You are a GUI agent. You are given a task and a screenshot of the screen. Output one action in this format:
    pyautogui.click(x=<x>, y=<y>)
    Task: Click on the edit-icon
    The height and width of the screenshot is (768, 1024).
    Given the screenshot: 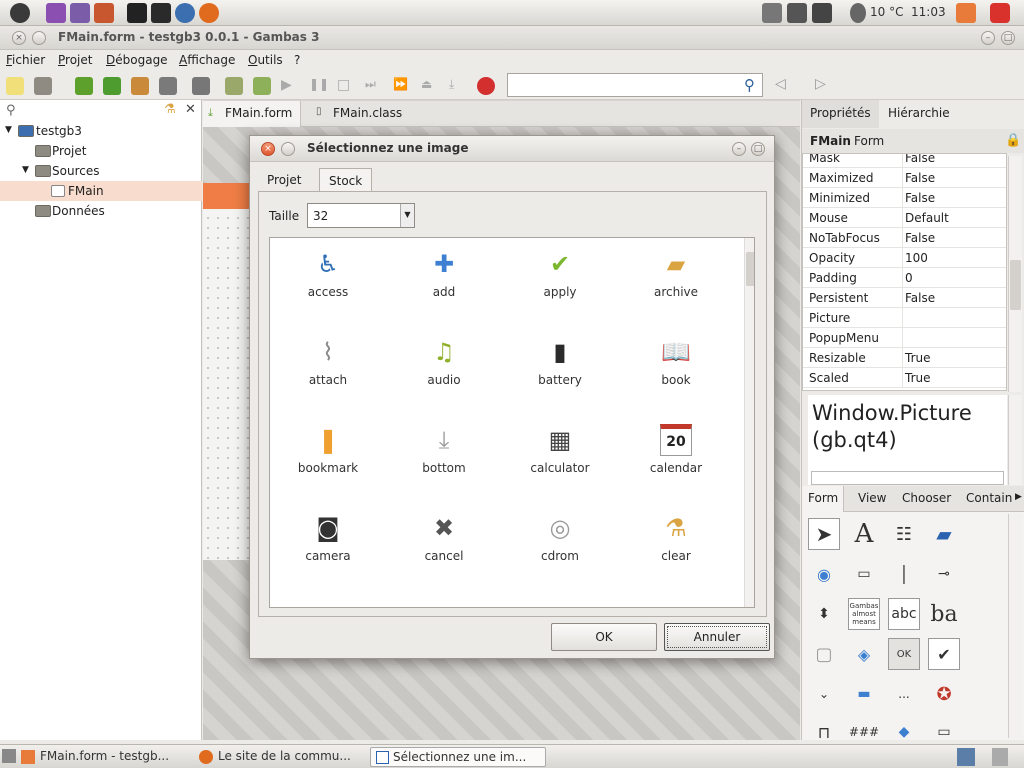 What is the action you would take?
    pyautogui.click(x=140, y=86)
    